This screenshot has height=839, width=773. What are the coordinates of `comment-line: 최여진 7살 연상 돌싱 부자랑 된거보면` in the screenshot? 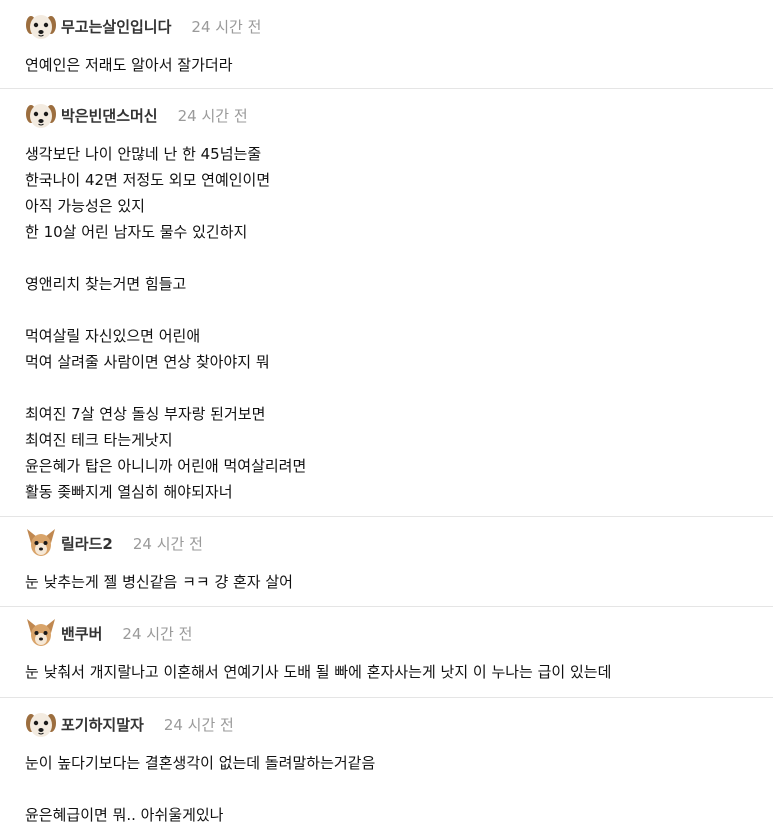 It's located at (145, 414).